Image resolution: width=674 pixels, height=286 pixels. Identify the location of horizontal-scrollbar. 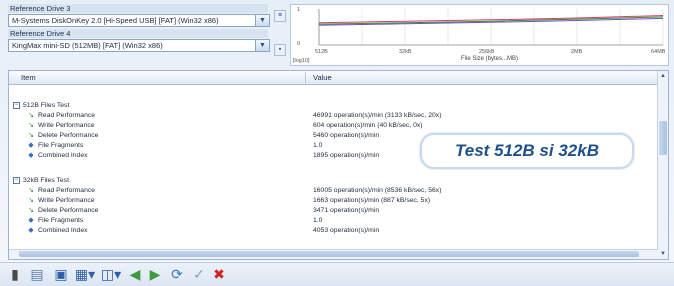
(333, 254).